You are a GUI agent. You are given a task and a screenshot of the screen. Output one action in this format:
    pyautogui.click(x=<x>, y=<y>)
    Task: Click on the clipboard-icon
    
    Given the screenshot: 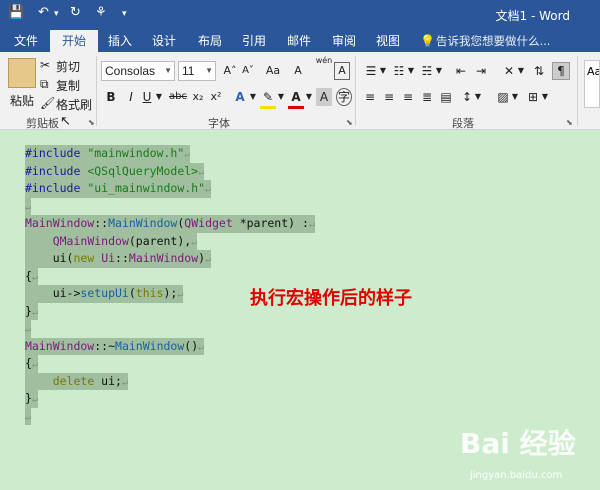 What is the action you would take?
    pyautogui.click(x=22, y=73)
    